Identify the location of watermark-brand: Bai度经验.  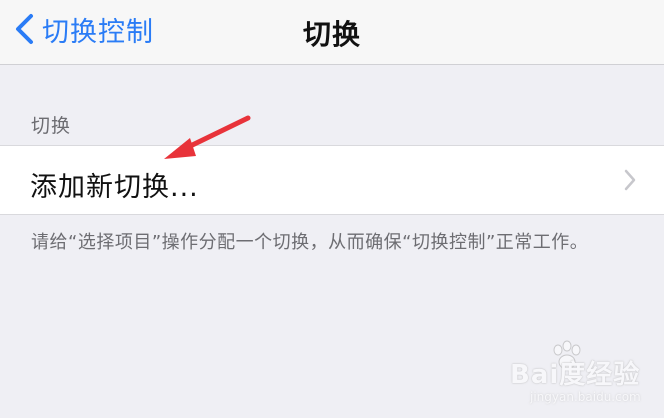
(575, 375).